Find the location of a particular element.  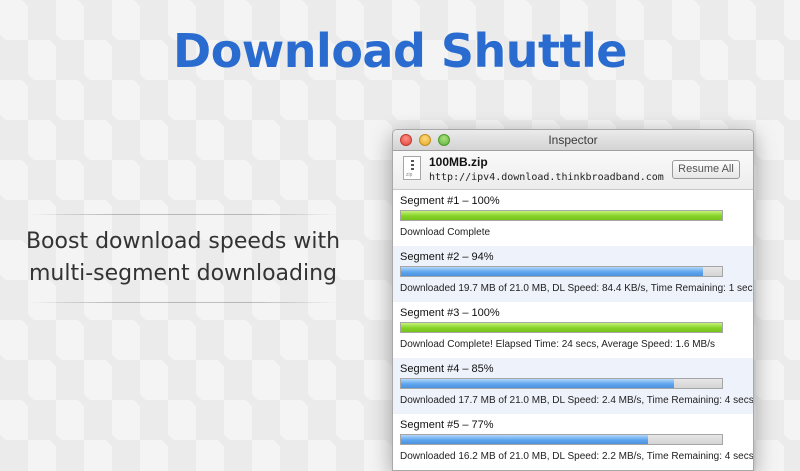

segment-title: Segment #1 – 100% is located at coordinates (450, 201).